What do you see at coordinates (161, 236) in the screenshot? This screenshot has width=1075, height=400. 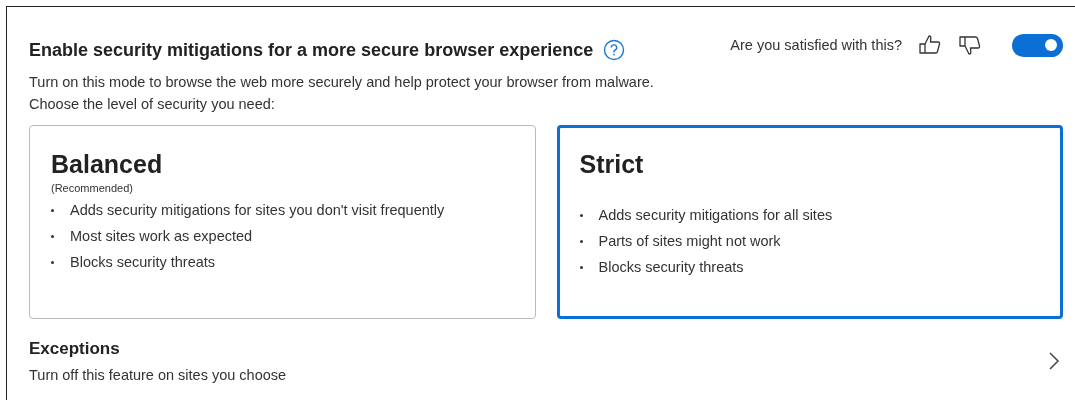 I see `option-feature: Most sites work as expected` at bounding box center [161, 236].